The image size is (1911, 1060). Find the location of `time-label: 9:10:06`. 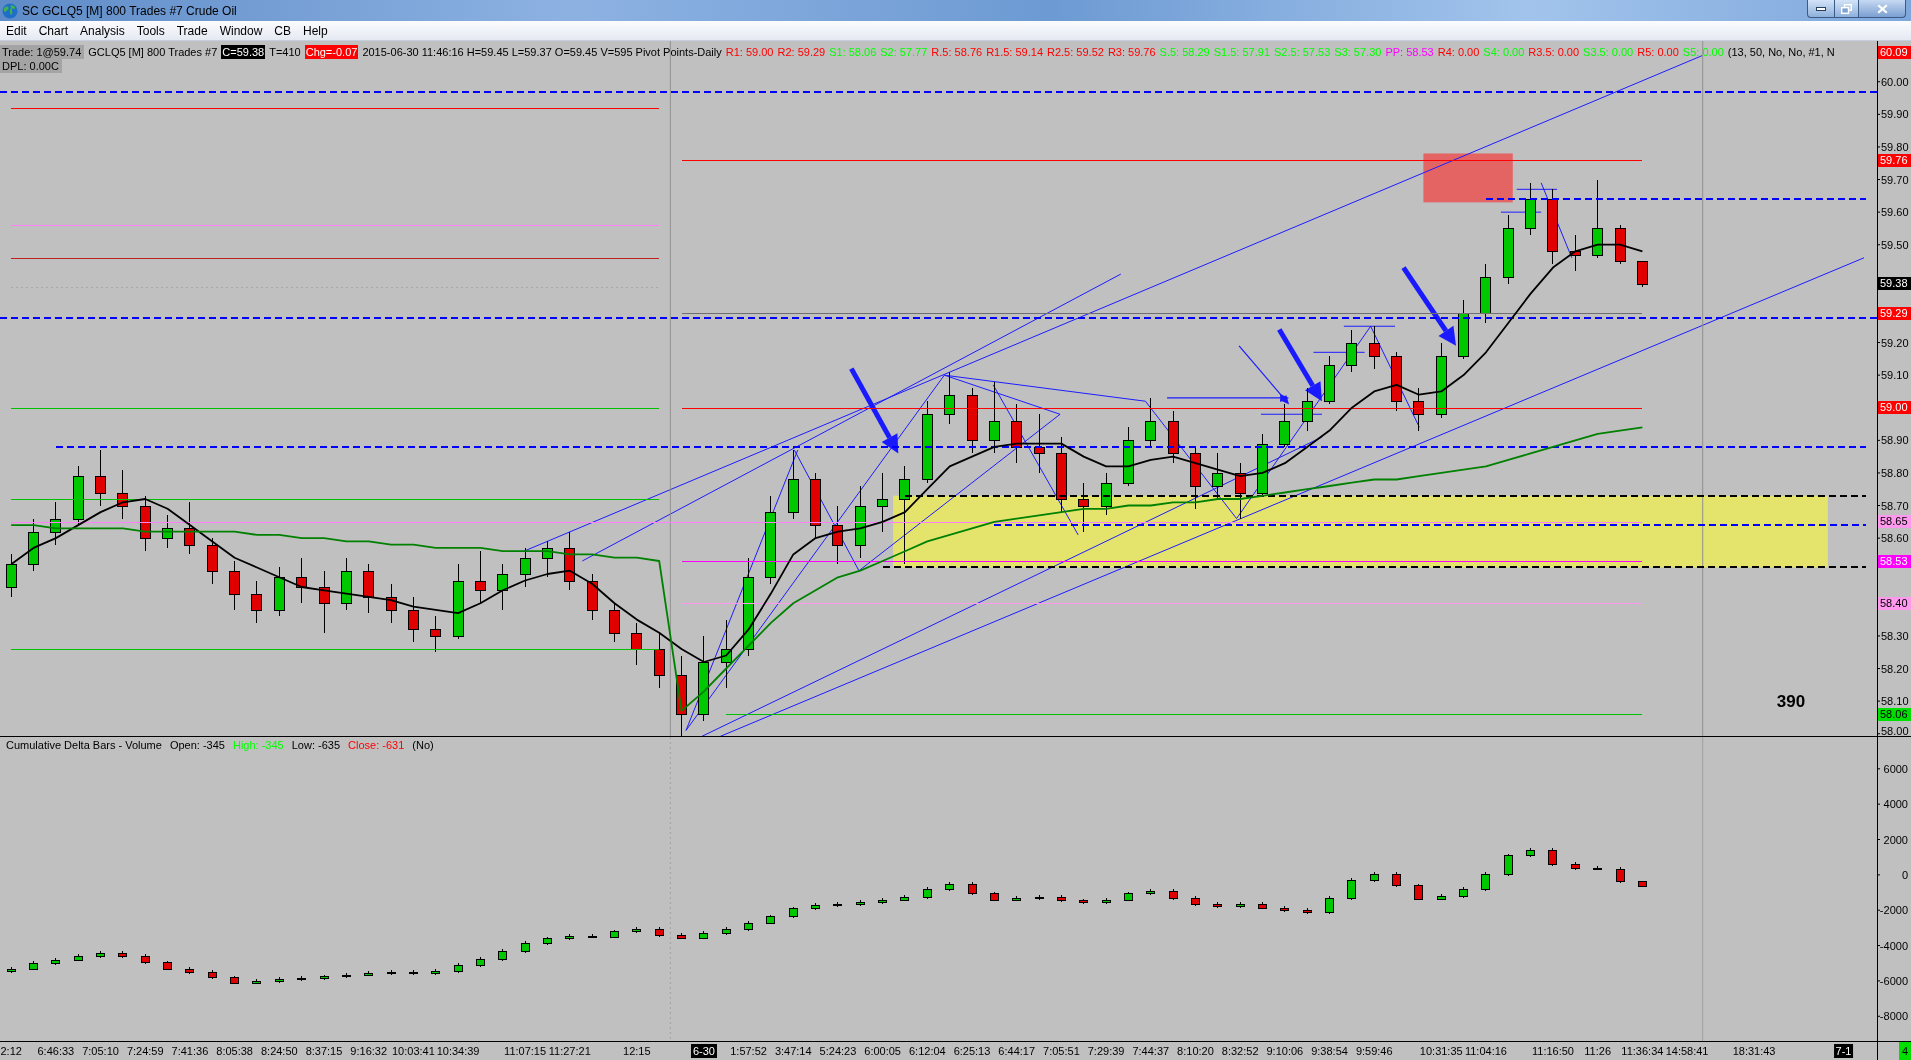

time-label: 9:10:06 is located at coordinates (1285, 1051).